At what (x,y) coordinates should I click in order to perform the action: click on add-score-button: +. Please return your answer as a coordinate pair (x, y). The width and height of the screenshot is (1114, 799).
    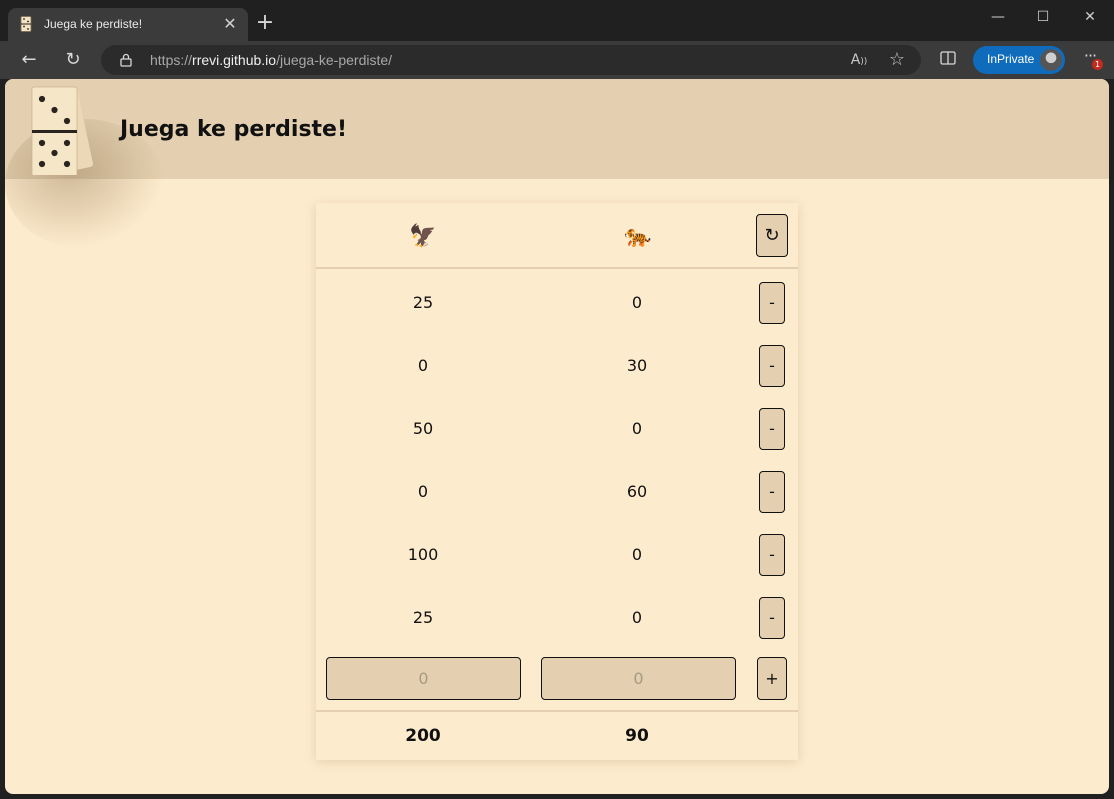
    Looking at the image, I should click on (772, 678).